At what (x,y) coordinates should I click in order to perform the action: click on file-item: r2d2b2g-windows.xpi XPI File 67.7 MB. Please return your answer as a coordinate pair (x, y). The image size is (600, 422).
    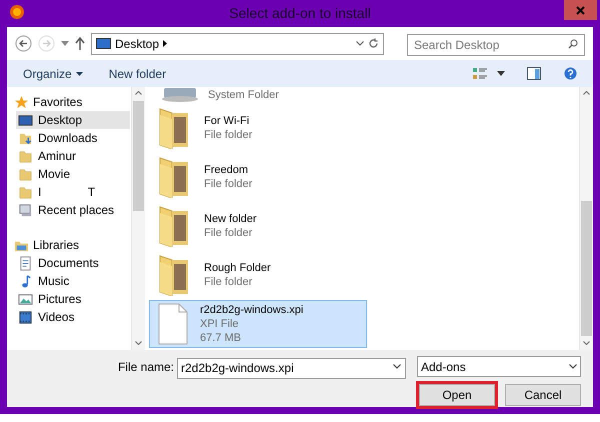
    Looking at the image, I should click on (258, 324).